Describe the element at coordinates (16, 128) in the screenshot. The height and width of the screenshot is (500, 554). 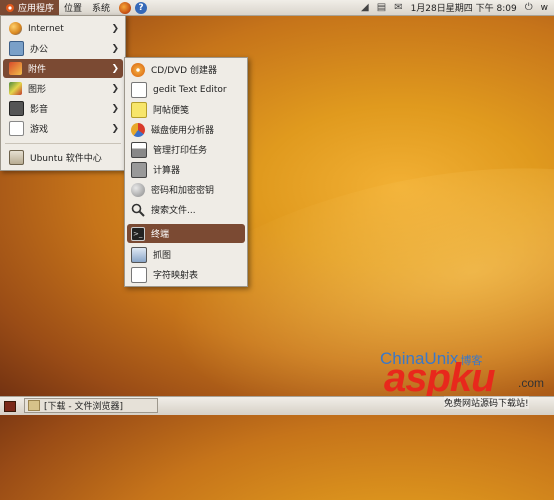
I see `games-icon` at that location.